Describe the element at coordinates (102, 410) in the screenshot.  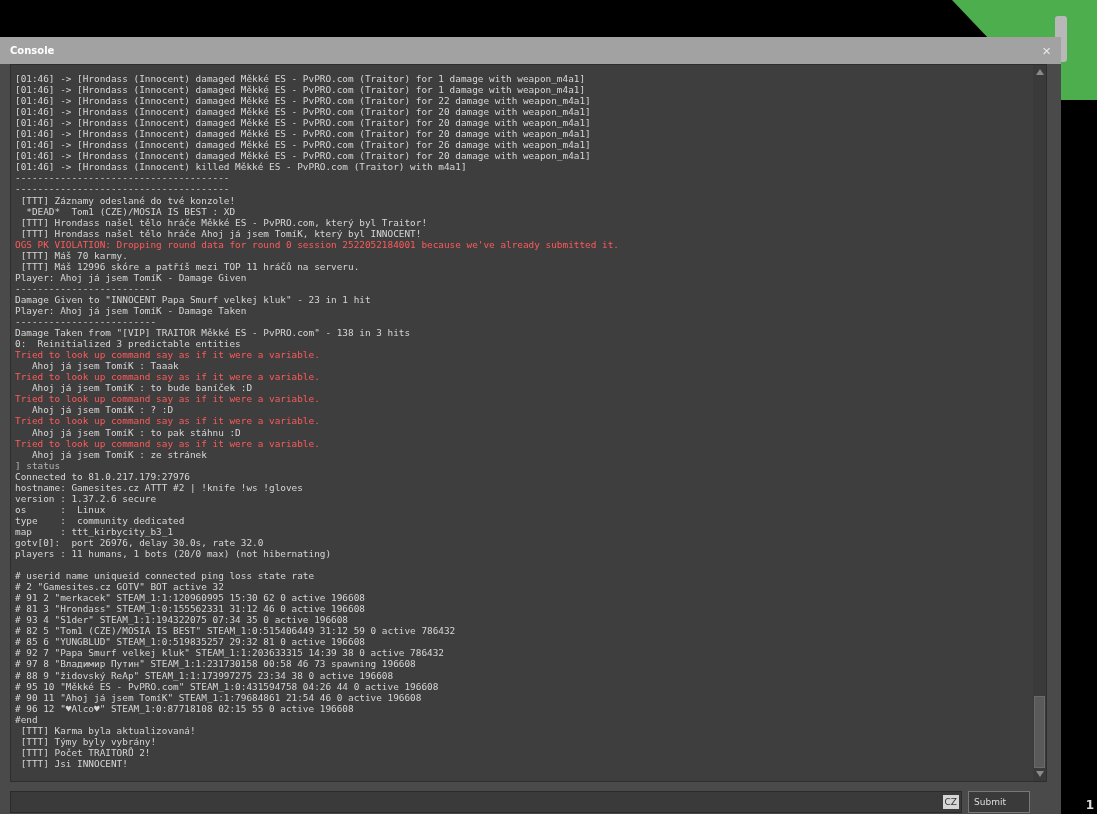
I see `log-line: Ahoj já jsem TomíK : ? :D` at that location.